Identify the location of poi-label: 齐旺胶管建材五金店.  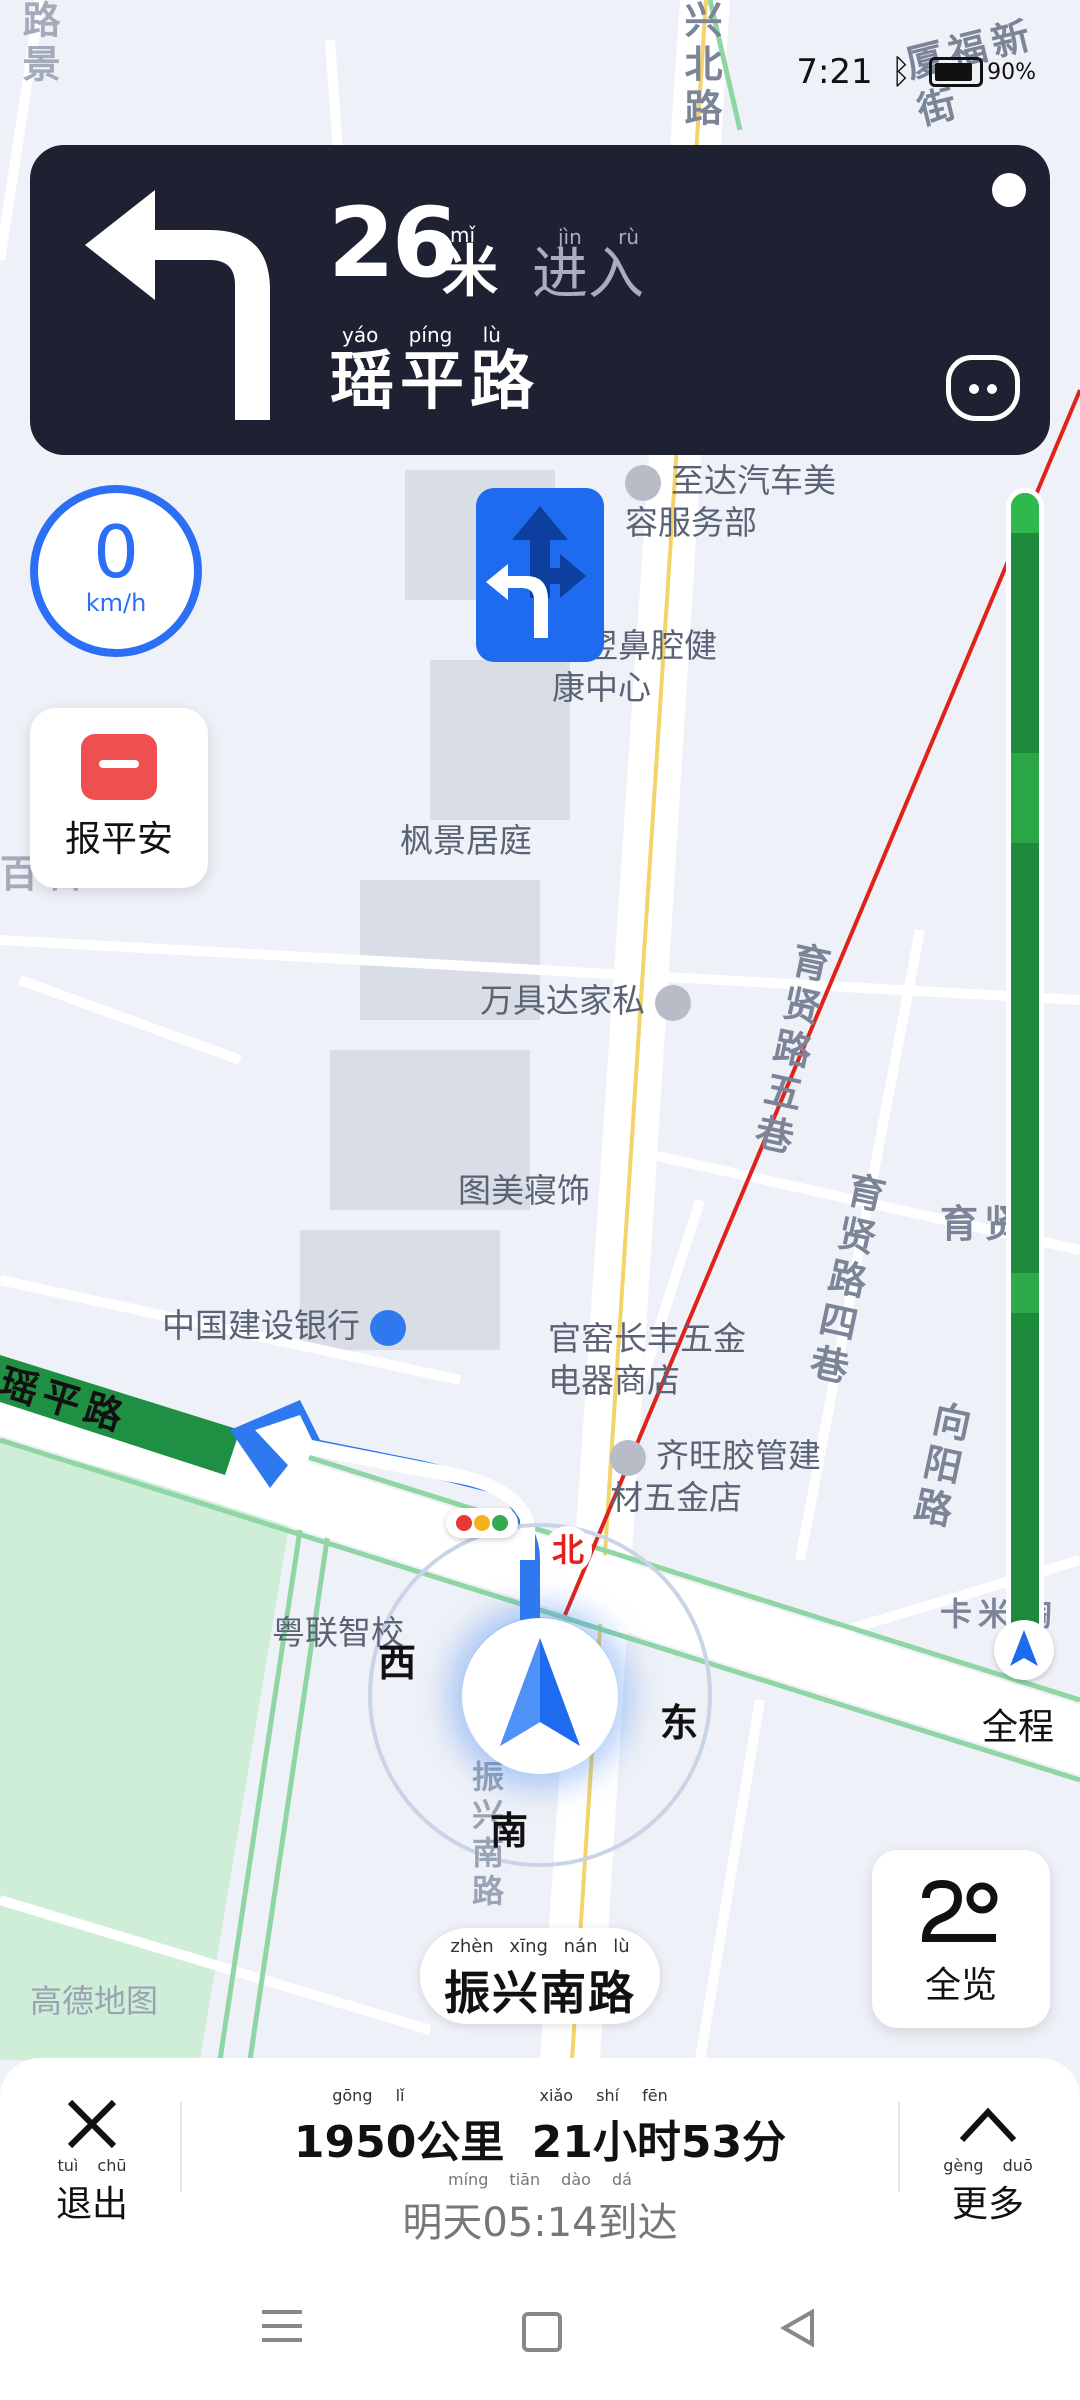
(720, 1477).